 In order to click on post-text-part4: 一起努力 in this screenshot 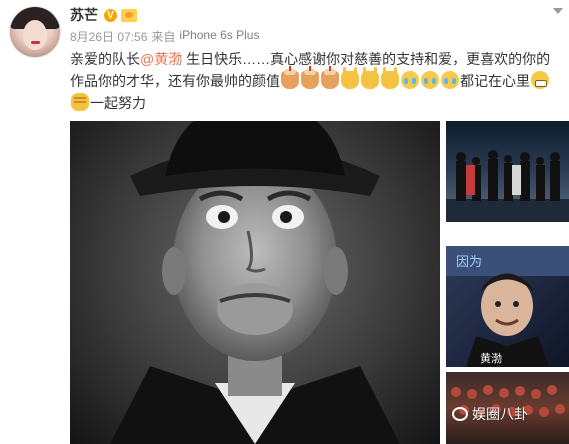, I will do `click(118, 103)`.